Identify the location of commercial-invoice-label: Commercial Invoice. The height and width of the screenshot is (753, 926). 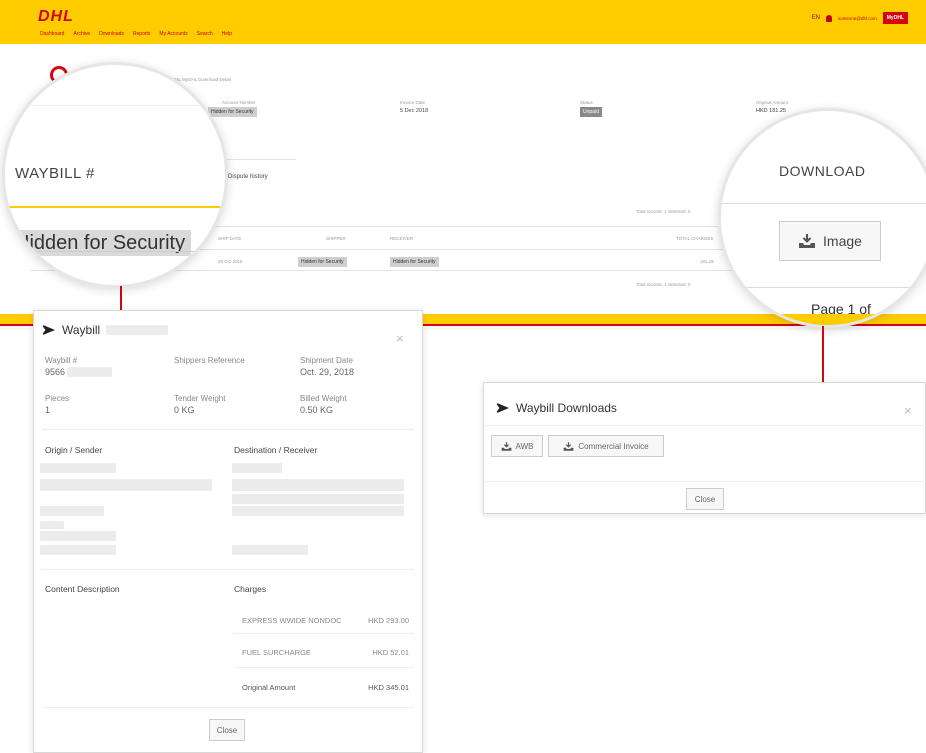
(613, 446).